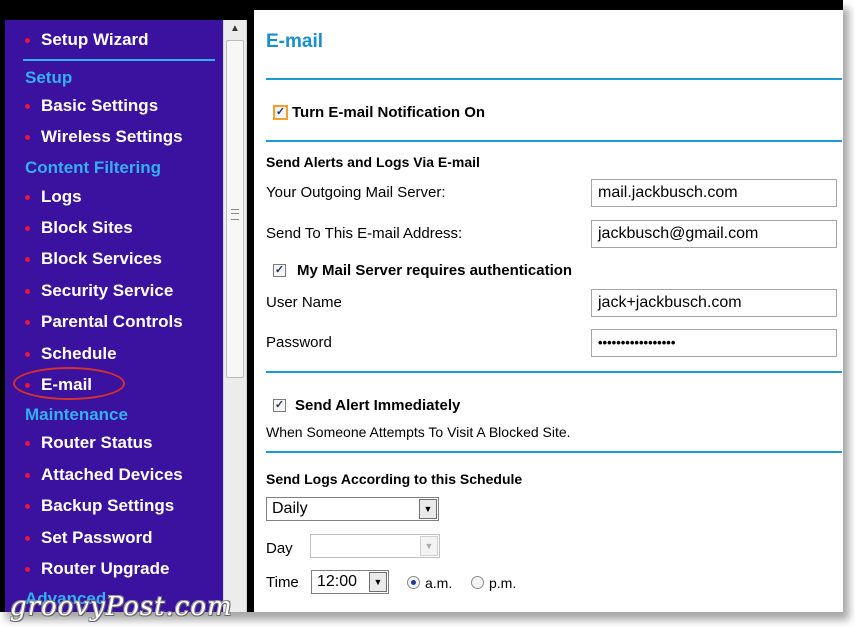  What do you see at coordinates (107, 290) in the screenshot?
I see `sidebar-item-label: Security Service` at bounding box center [107, 290].